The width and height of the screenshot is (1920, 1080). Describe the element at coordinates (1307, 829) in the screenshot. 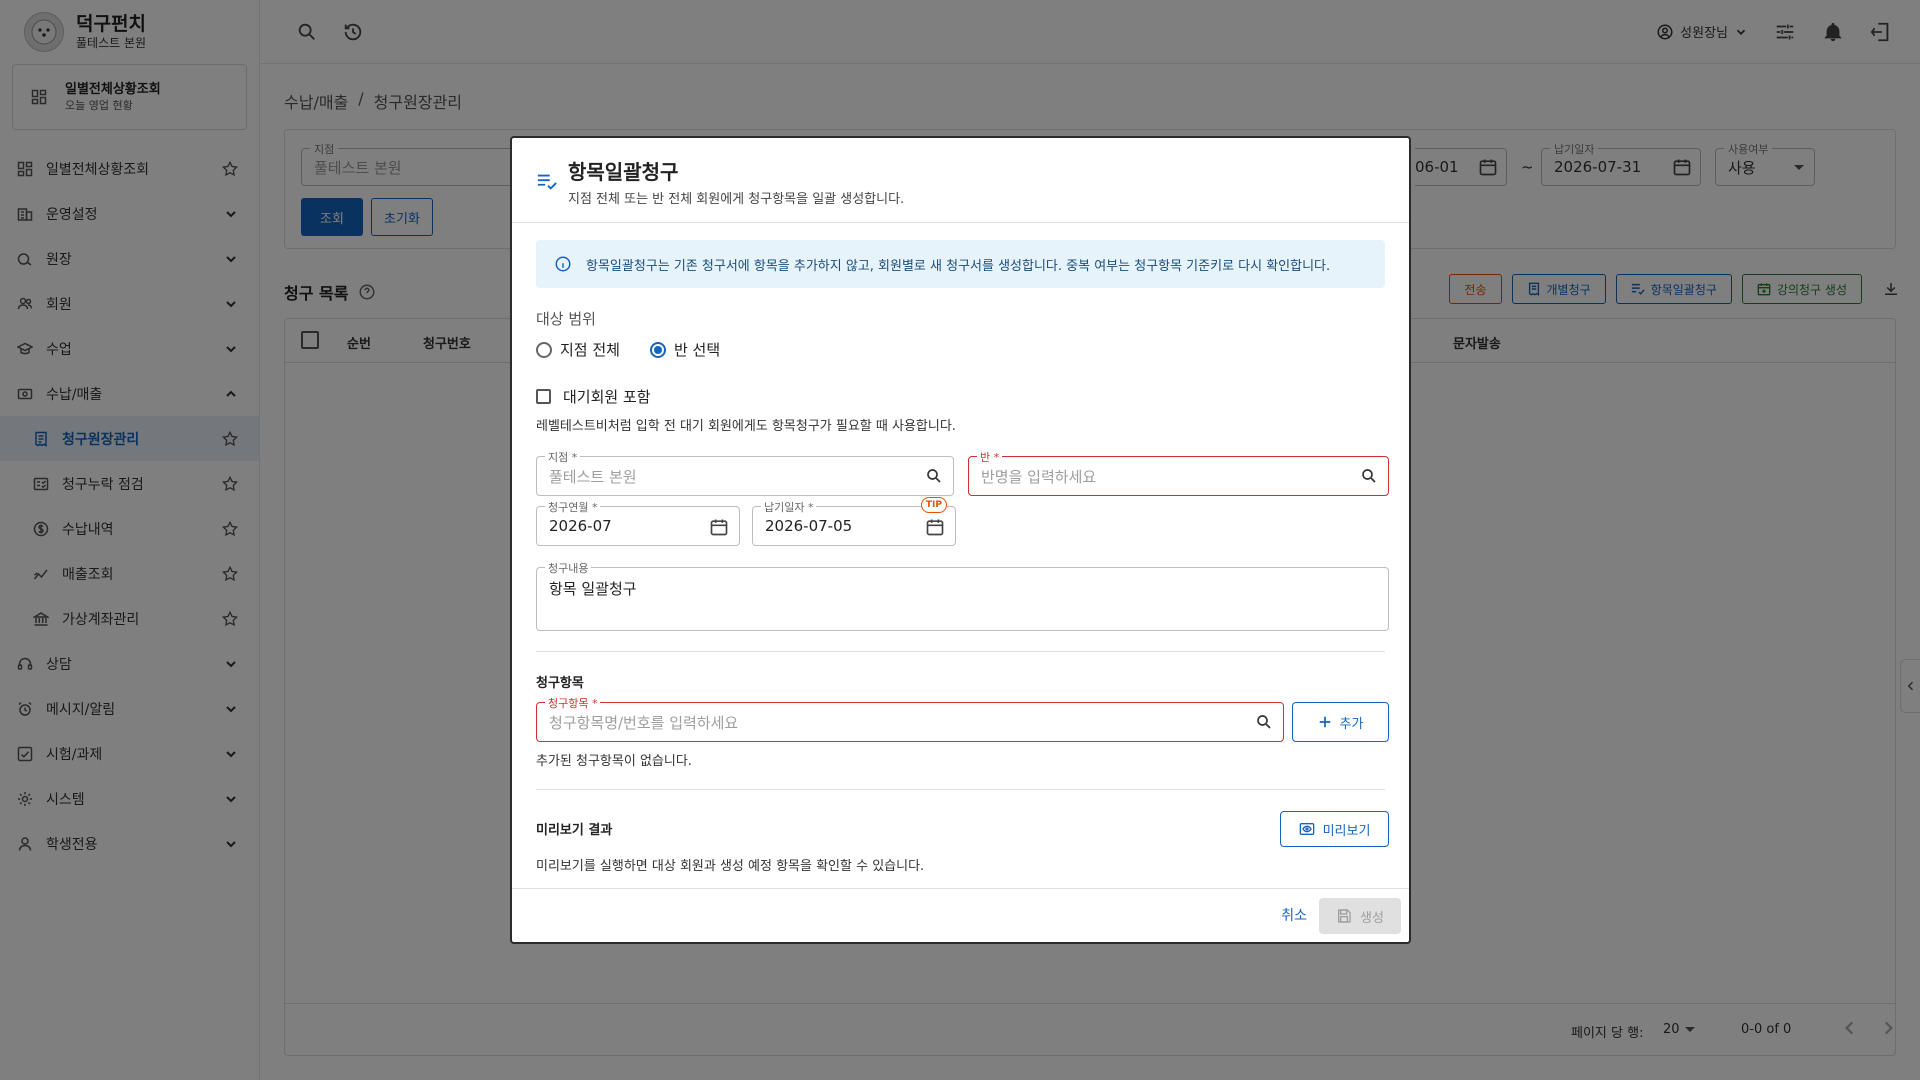

I see `preview-icon` at that location.